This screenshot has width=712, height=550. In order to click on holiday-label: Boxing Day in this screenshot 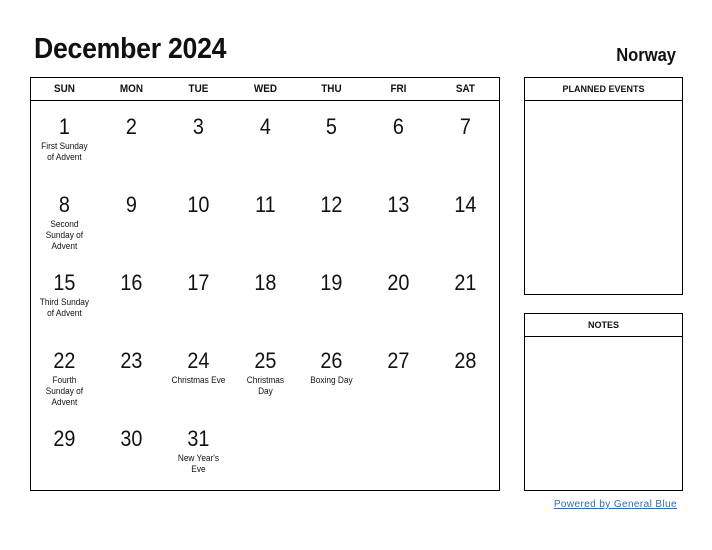, I will do `click(332, 380)`.